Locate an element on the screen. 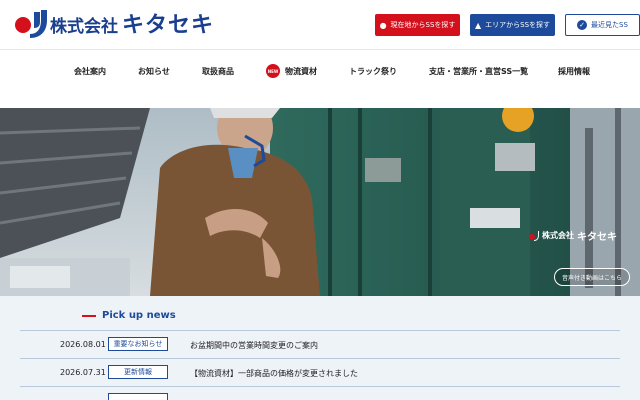 The width and height of the screenshot is (640, 400). news-heading-title: Pick up news is located at coordinates (139, 315).